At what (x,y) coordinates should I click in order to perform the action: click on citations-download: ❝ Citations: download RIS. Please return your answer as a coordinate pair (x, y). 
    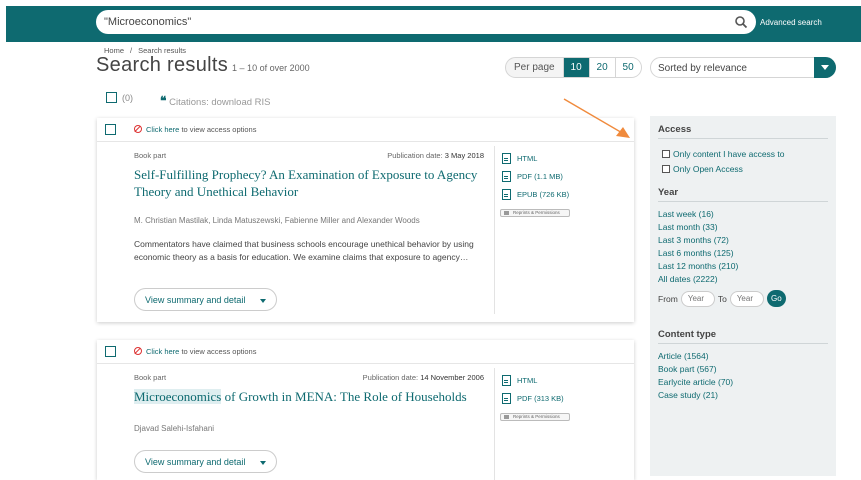
    Looking at the image, I should click on (215, 101).